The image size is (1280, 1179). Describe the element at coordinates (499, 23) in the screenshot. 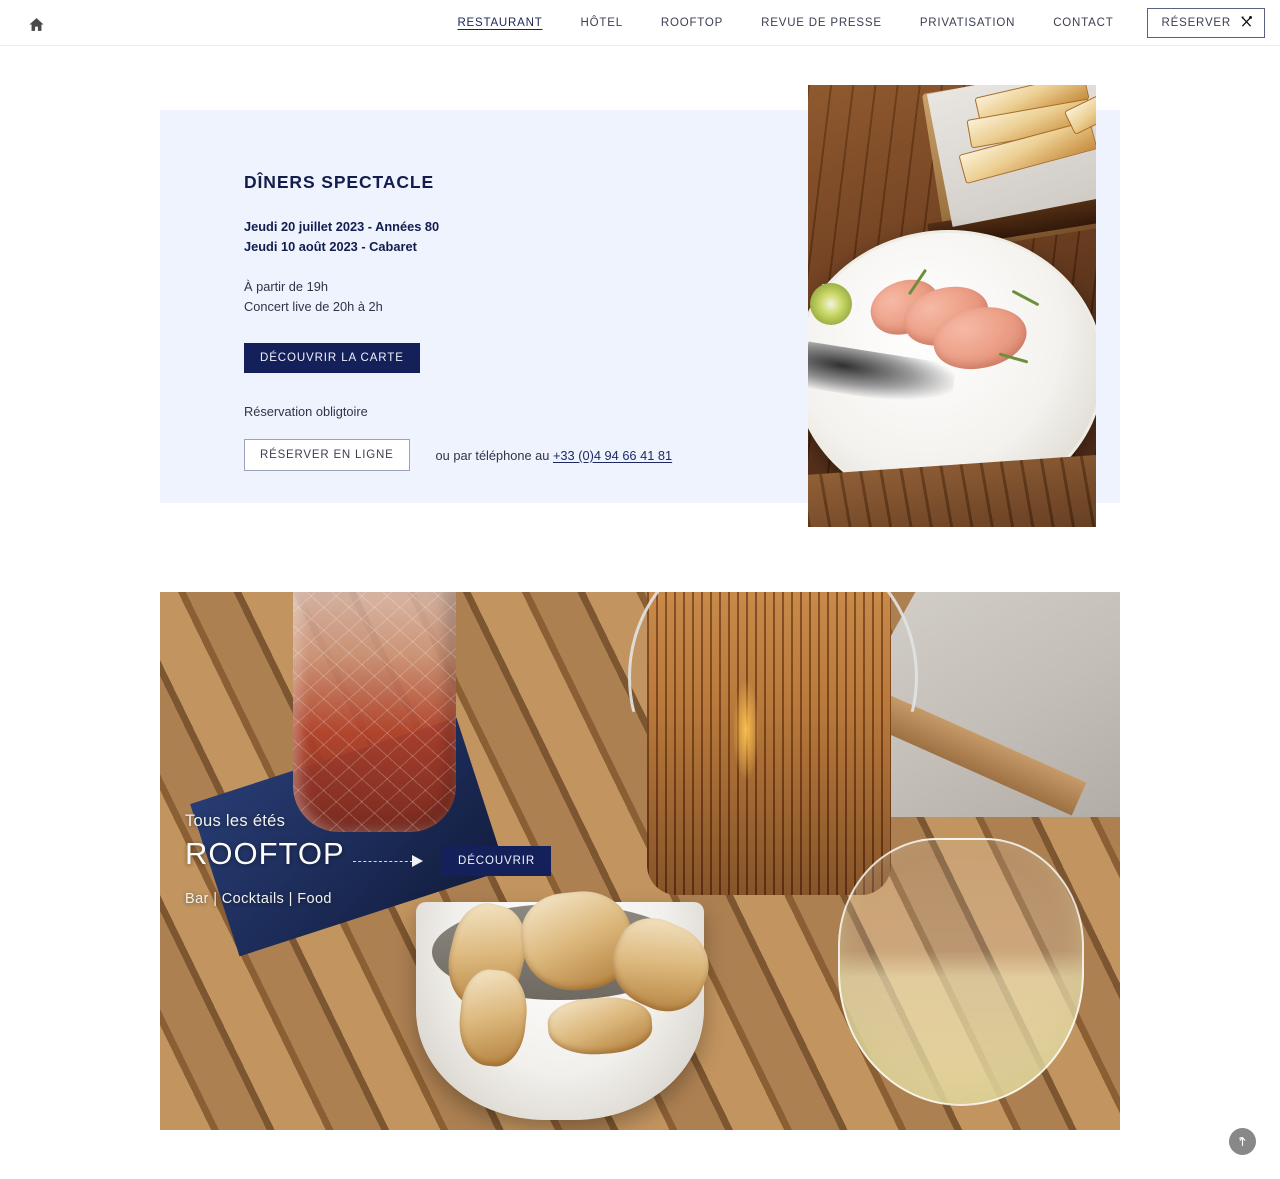

I see `nav-item-restaurant: RESTAURANT` at that location.